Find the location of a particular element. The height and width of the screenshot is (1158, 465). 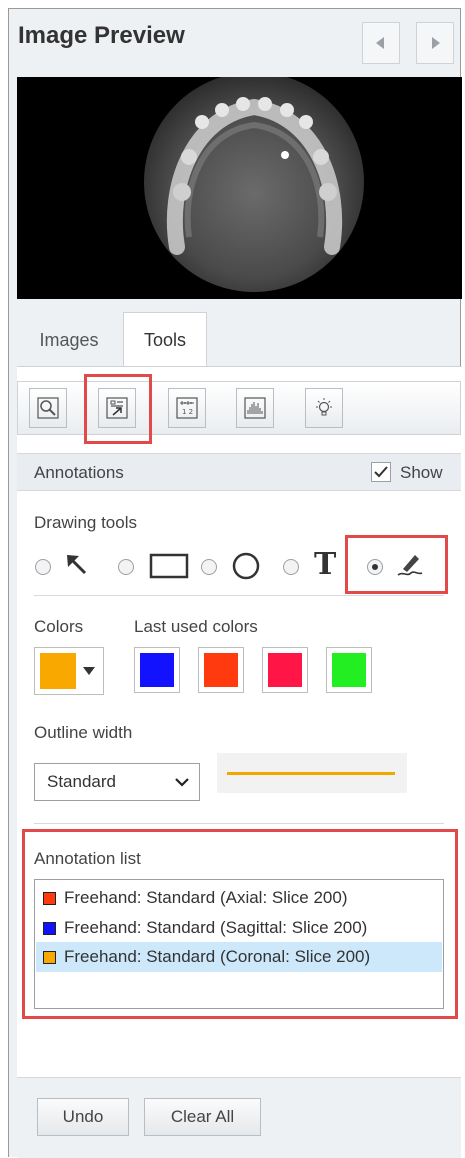

dropdown-arrow-icon is located at coordinates (89, 671).